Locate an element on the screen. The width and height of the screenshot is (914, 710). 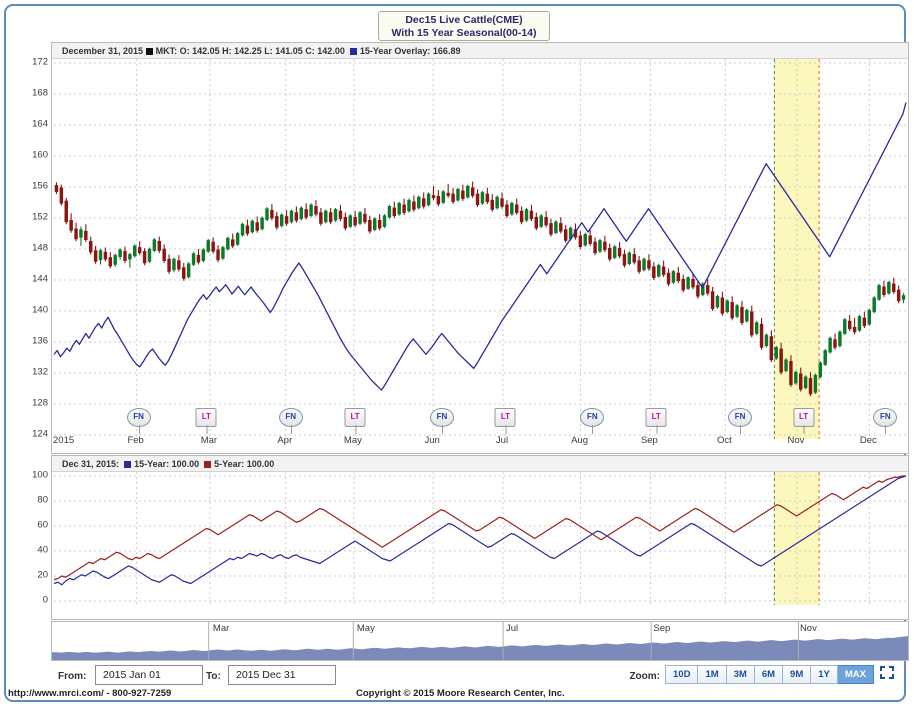
price-x-axis: 2015 Feb Mar Apr May Jun Jul Aug Sep Oct Nov Dec is located at coordinates (480, 443).